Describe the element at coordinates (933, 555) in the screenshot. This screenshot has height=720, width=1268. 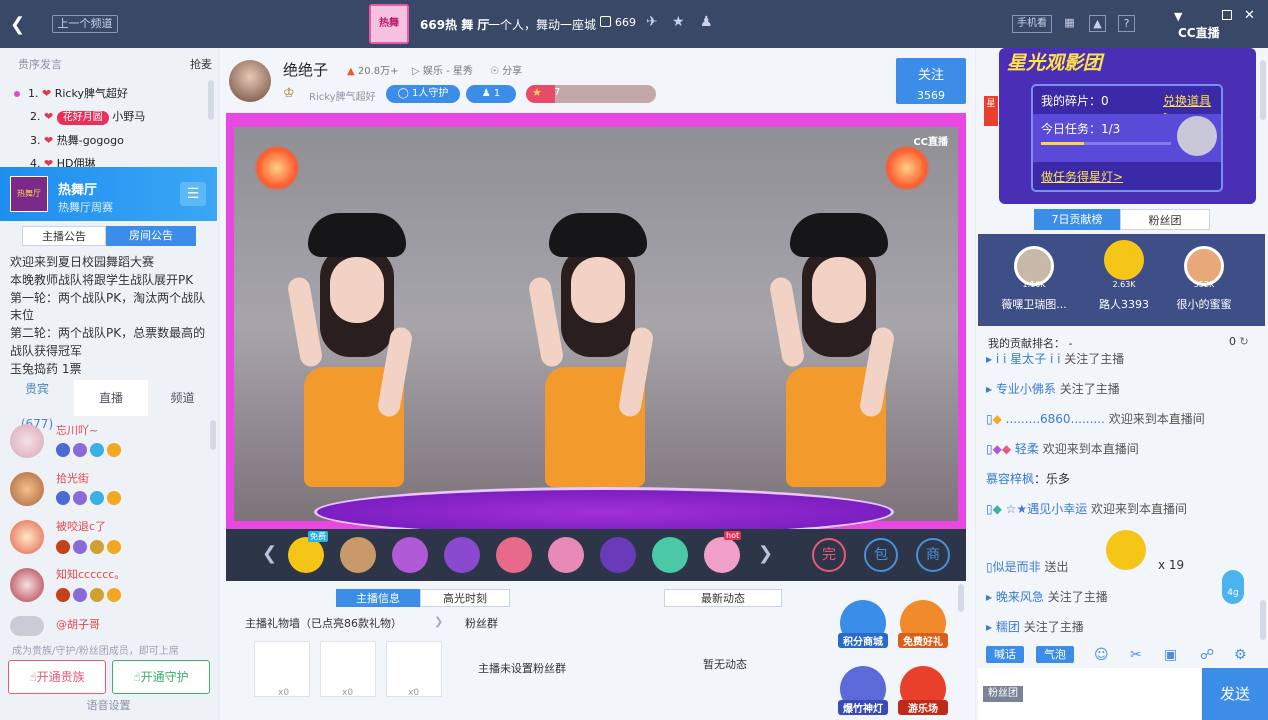
I see `shop-action-button: 商` at that location.